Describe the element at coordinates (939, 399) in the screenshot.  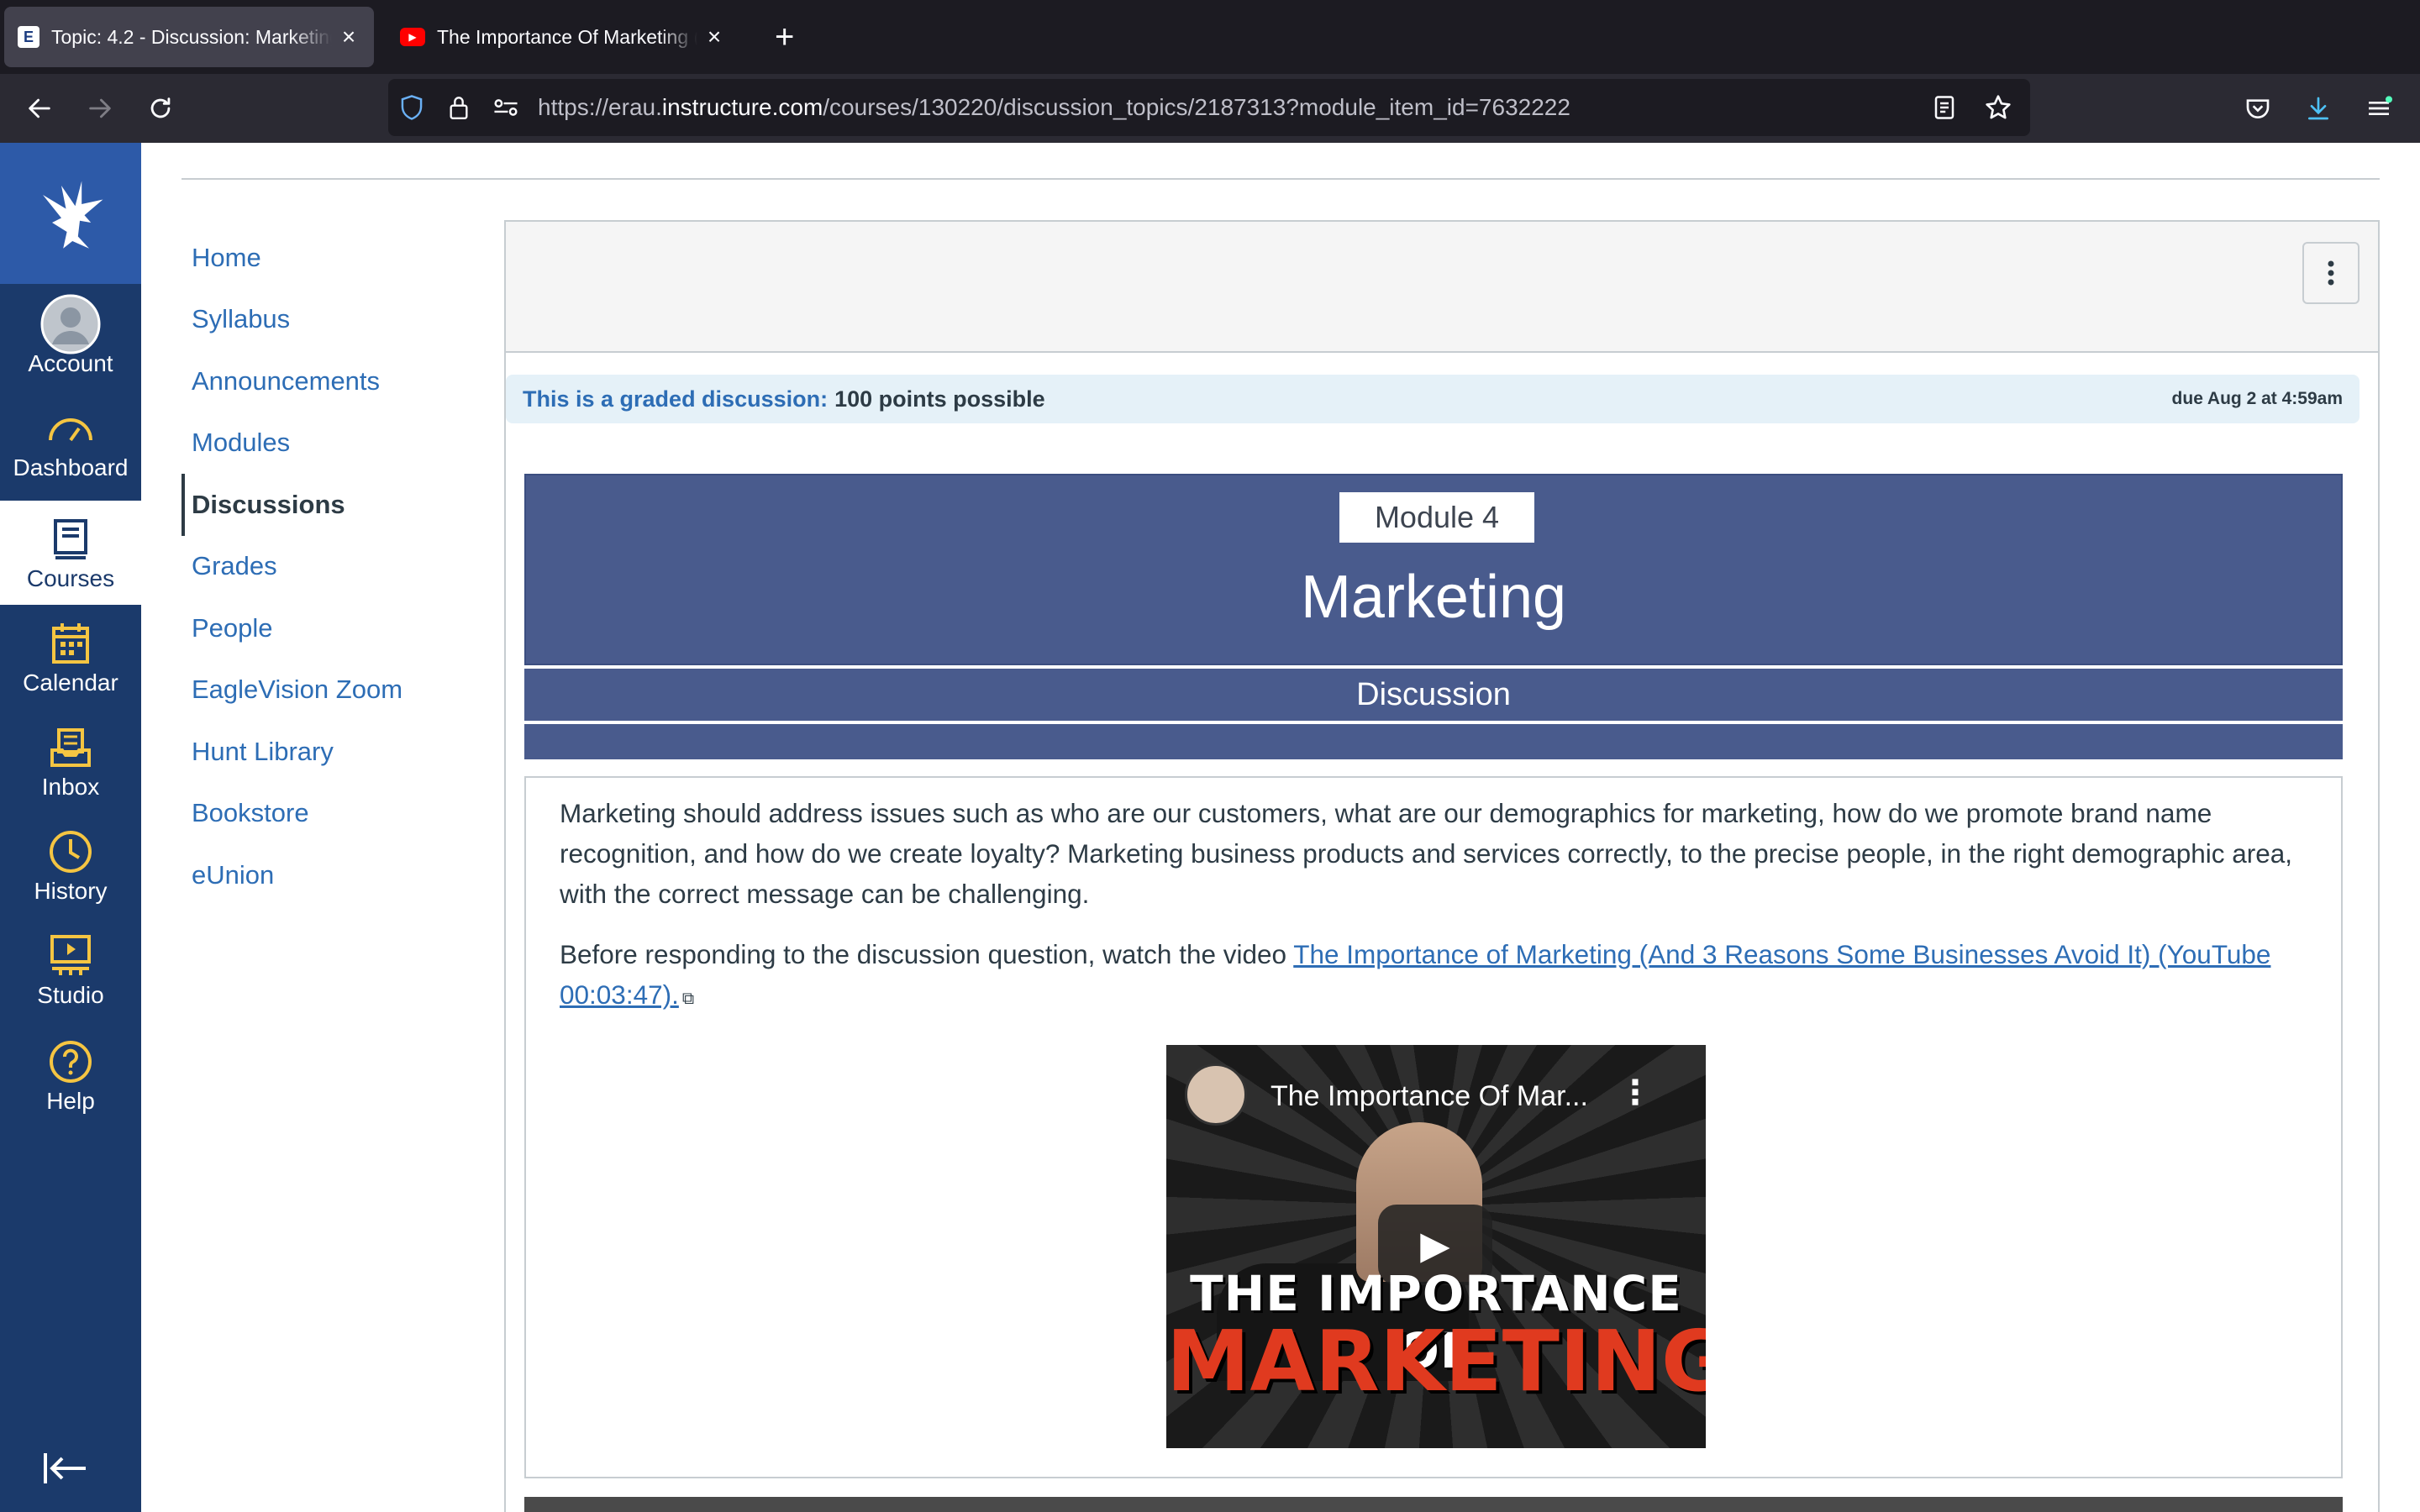
I see `points-possible: 100 points possible` at that location.